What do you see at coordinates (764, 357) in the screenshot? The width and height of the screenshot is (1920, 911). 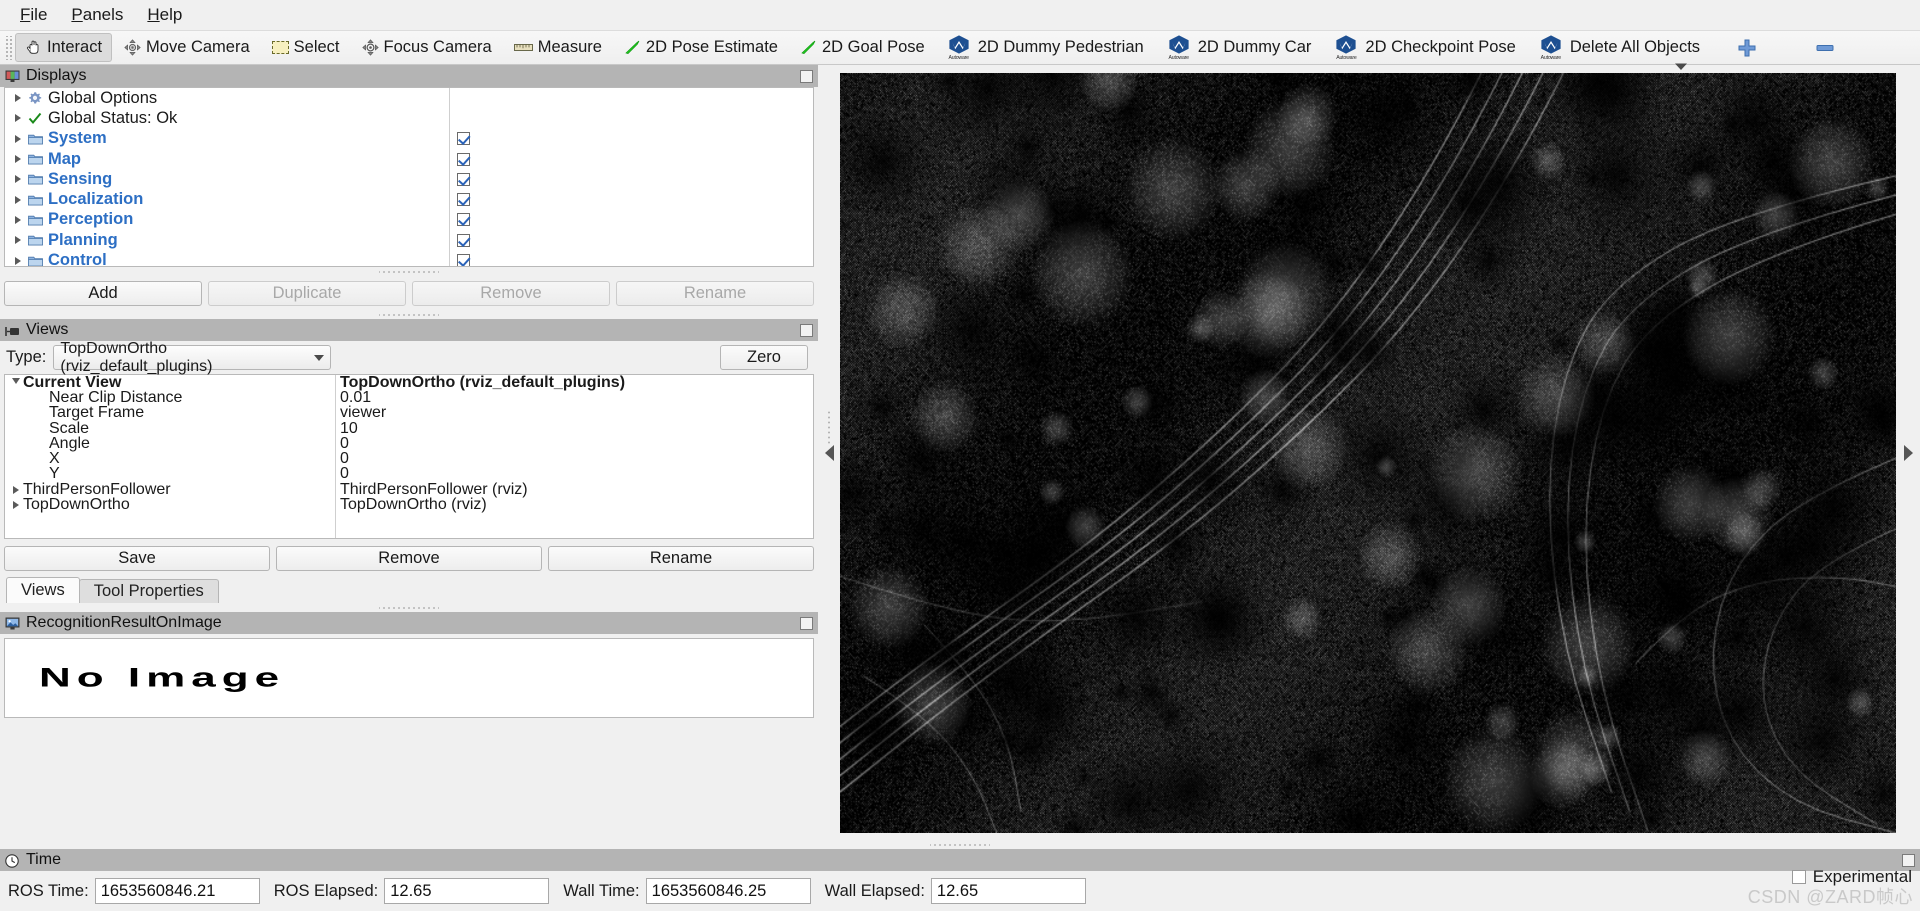 I see `views-zero-button: Zero` at bounding box center [764, 357].